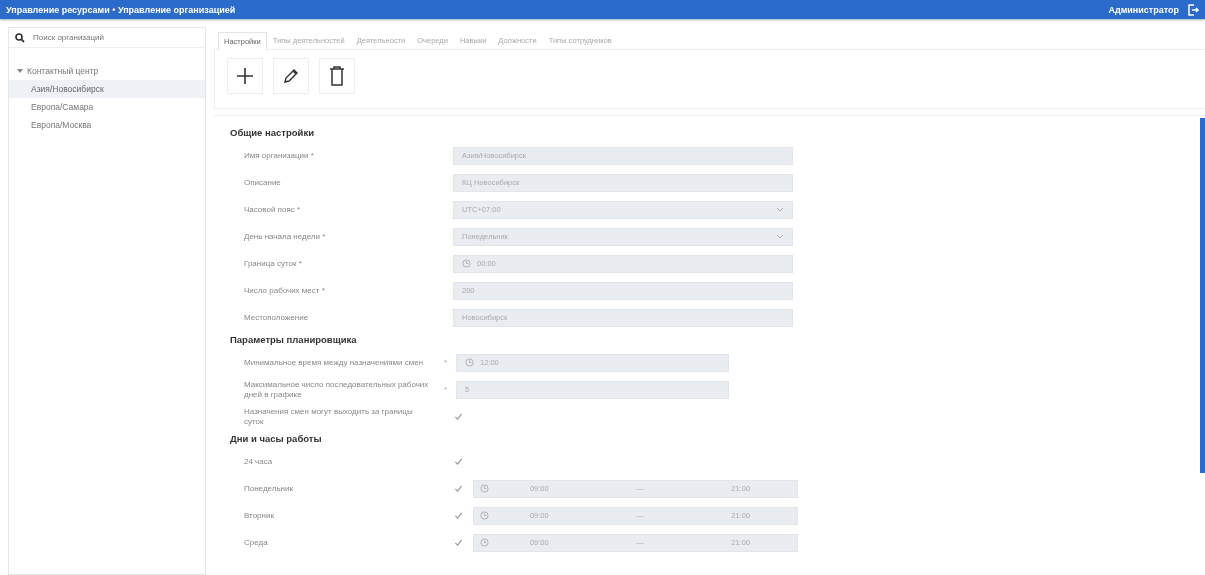 This screenshot has width=1205, height=575. Describe the element at coordinates (107, 125) in the screenshot. I see `tree-item: Европа/Москва` at that location.